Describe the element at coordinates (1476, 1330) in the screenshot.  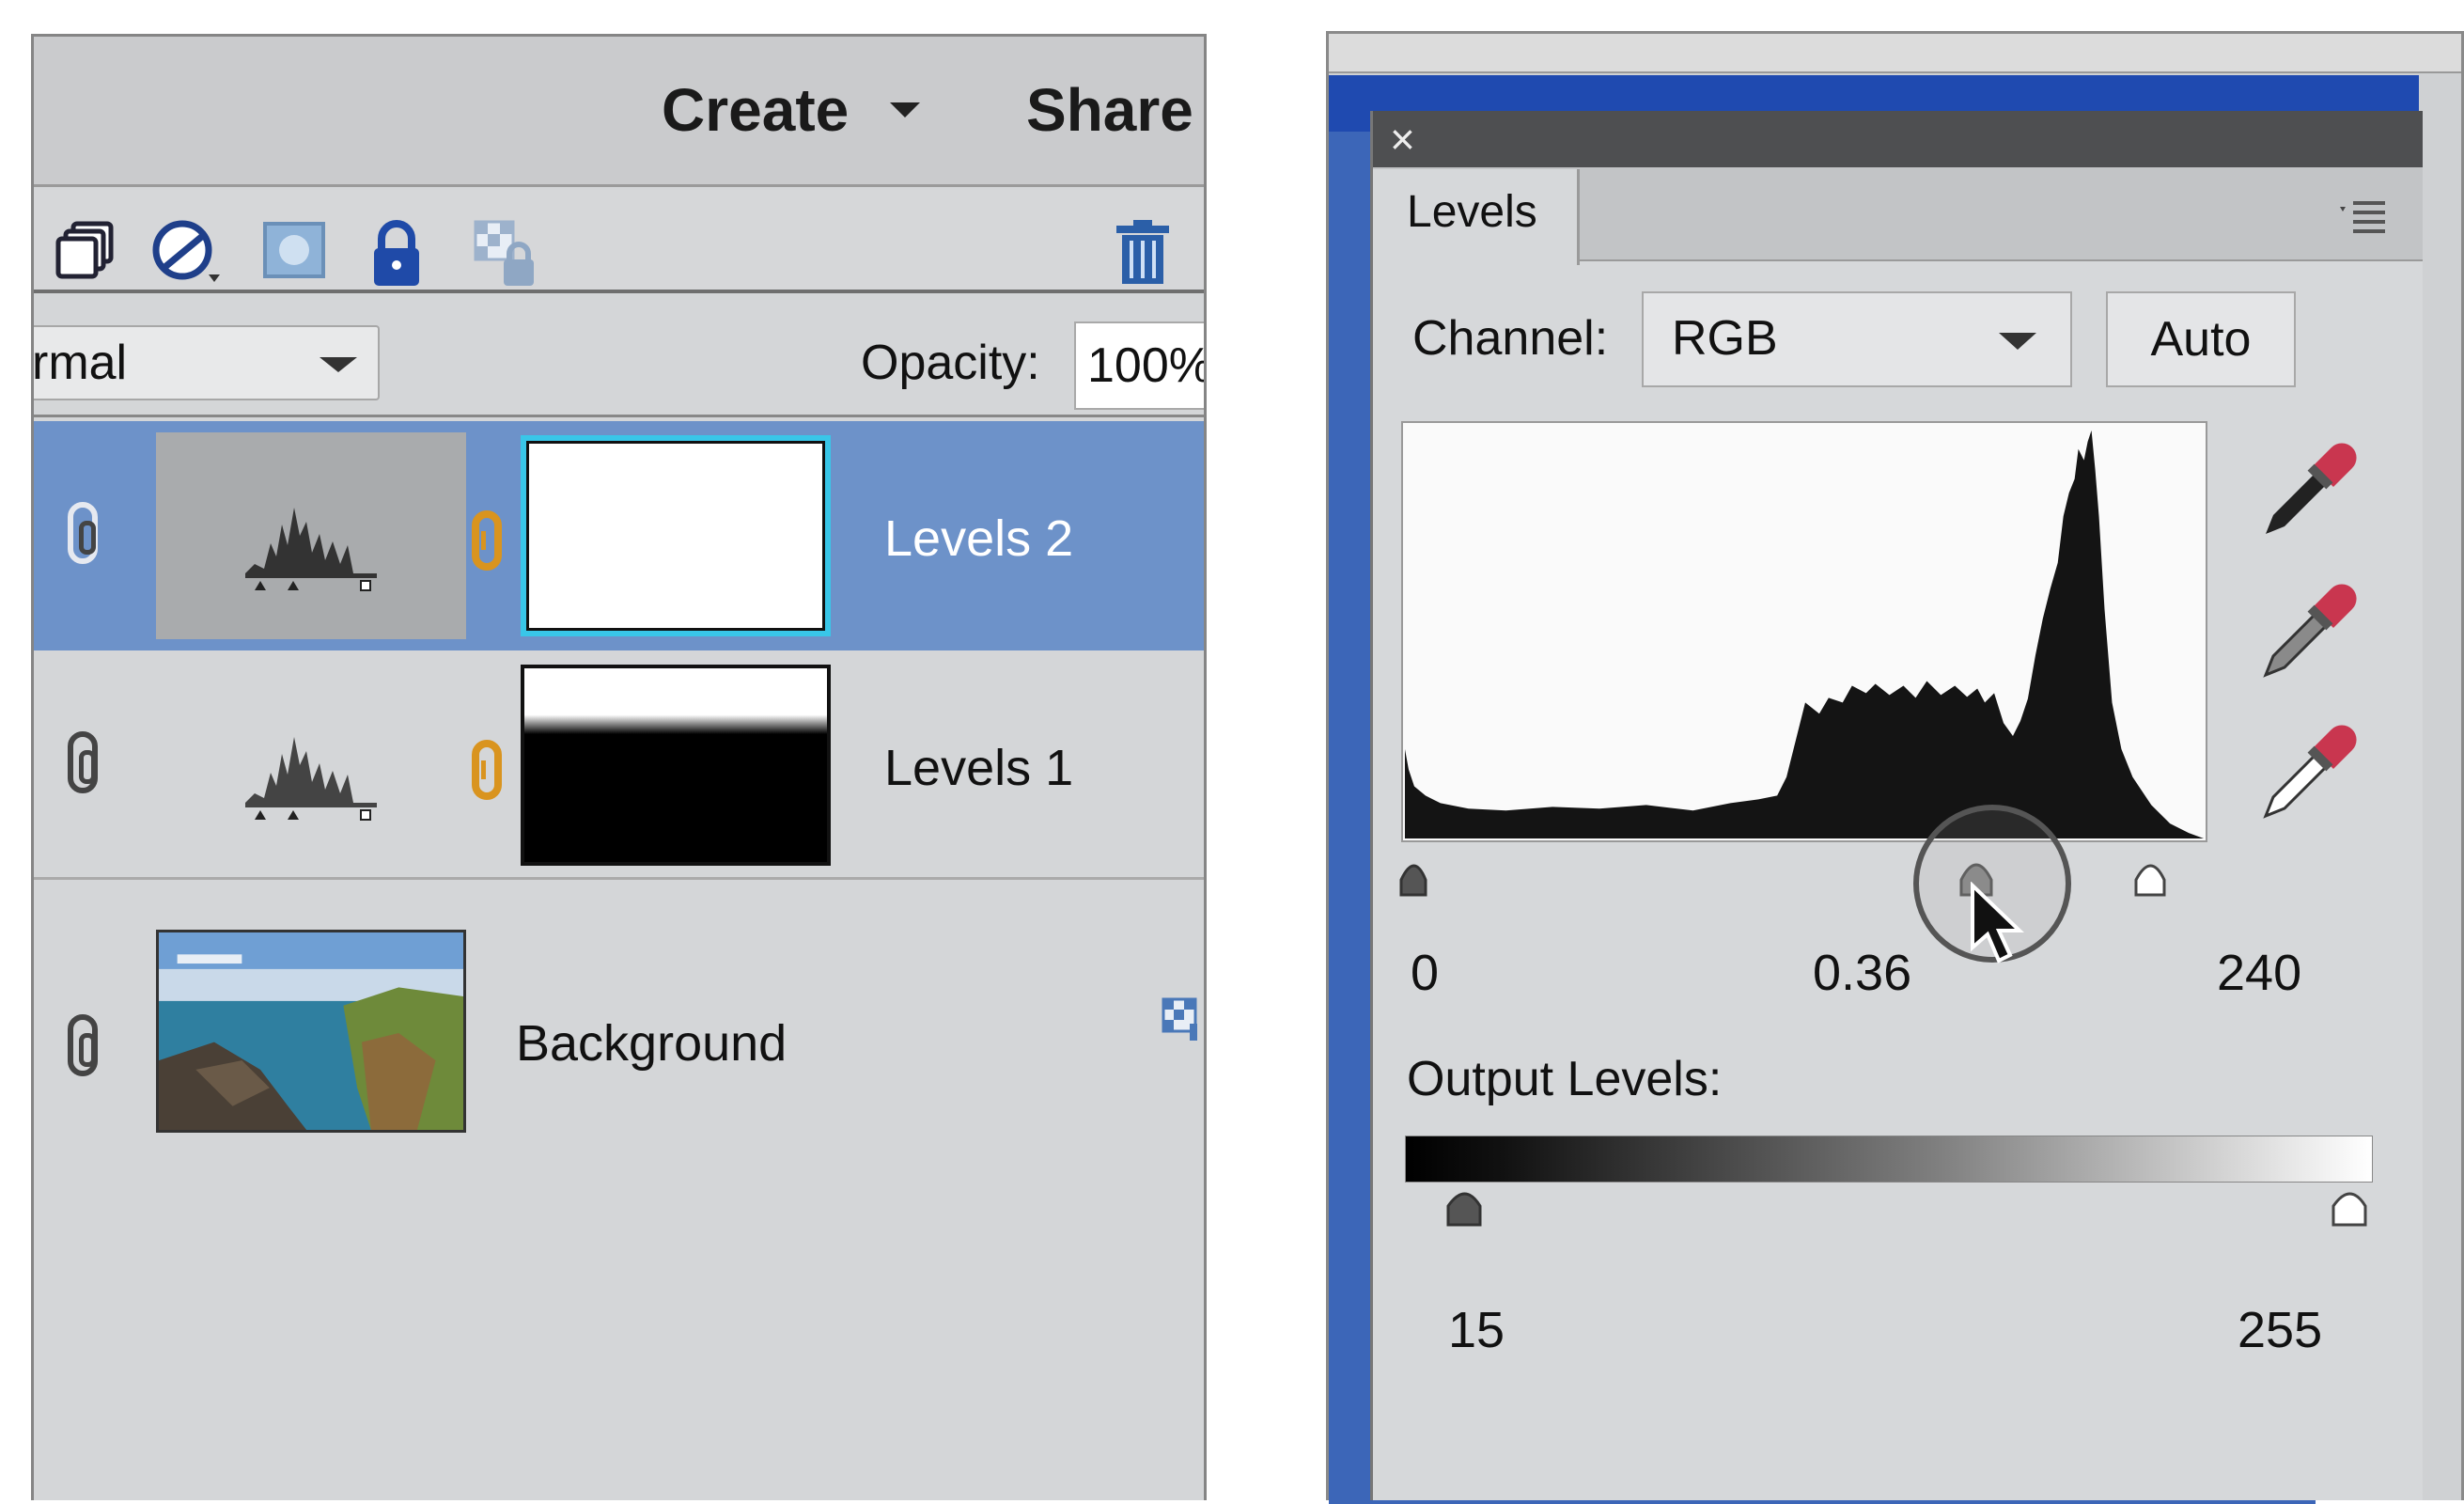
I see `output-black-value: 15` at that location.